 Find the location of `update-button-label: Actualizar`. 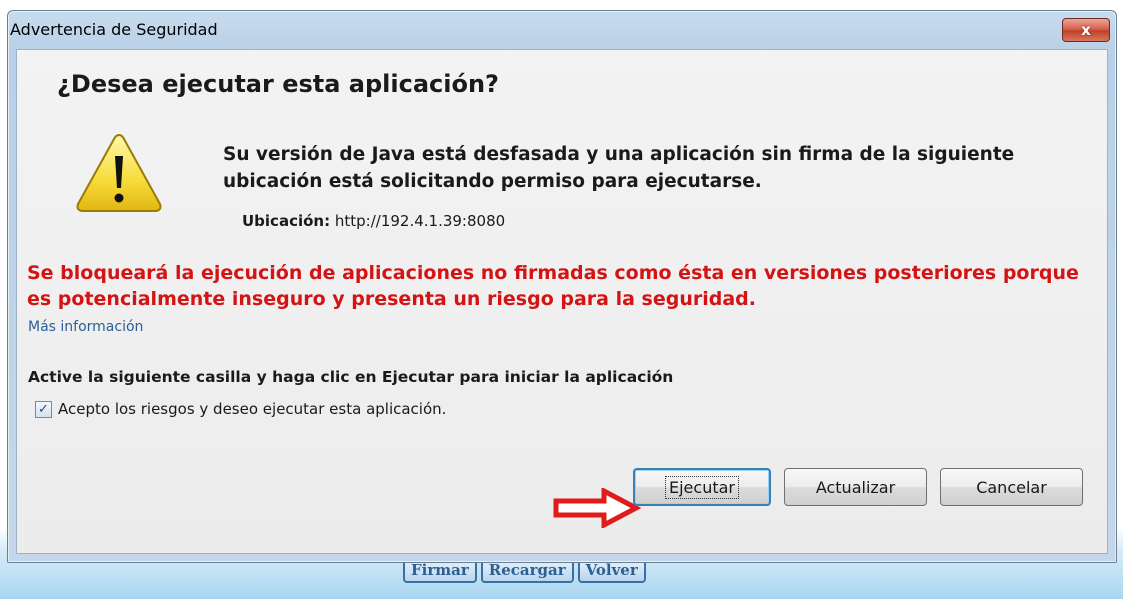

update-button-label: Actualizar is located at coordinates (855, 487).